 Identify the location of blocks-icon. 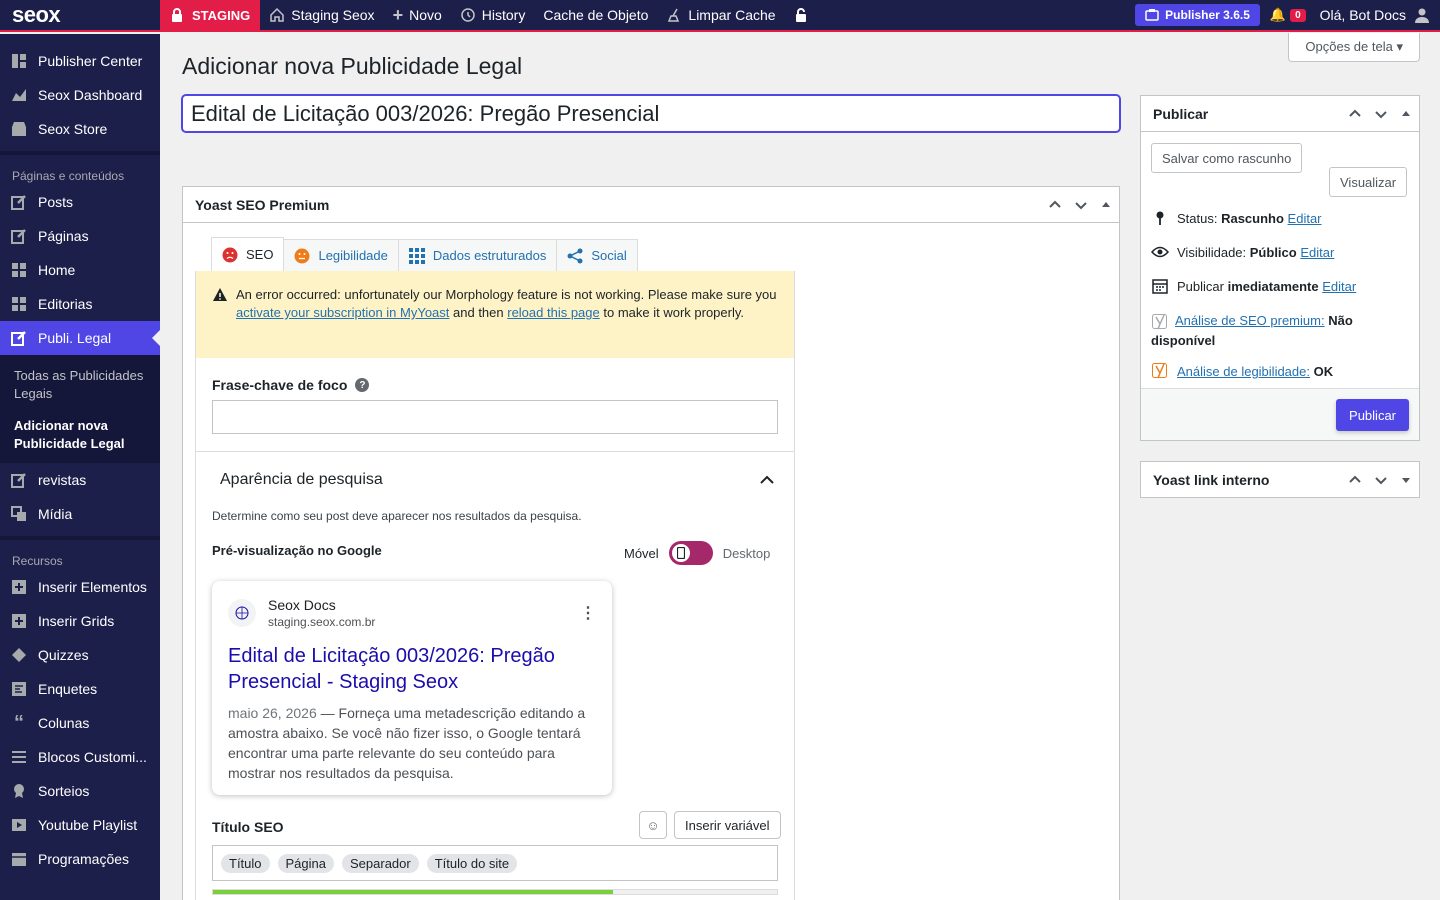
(19, 270).